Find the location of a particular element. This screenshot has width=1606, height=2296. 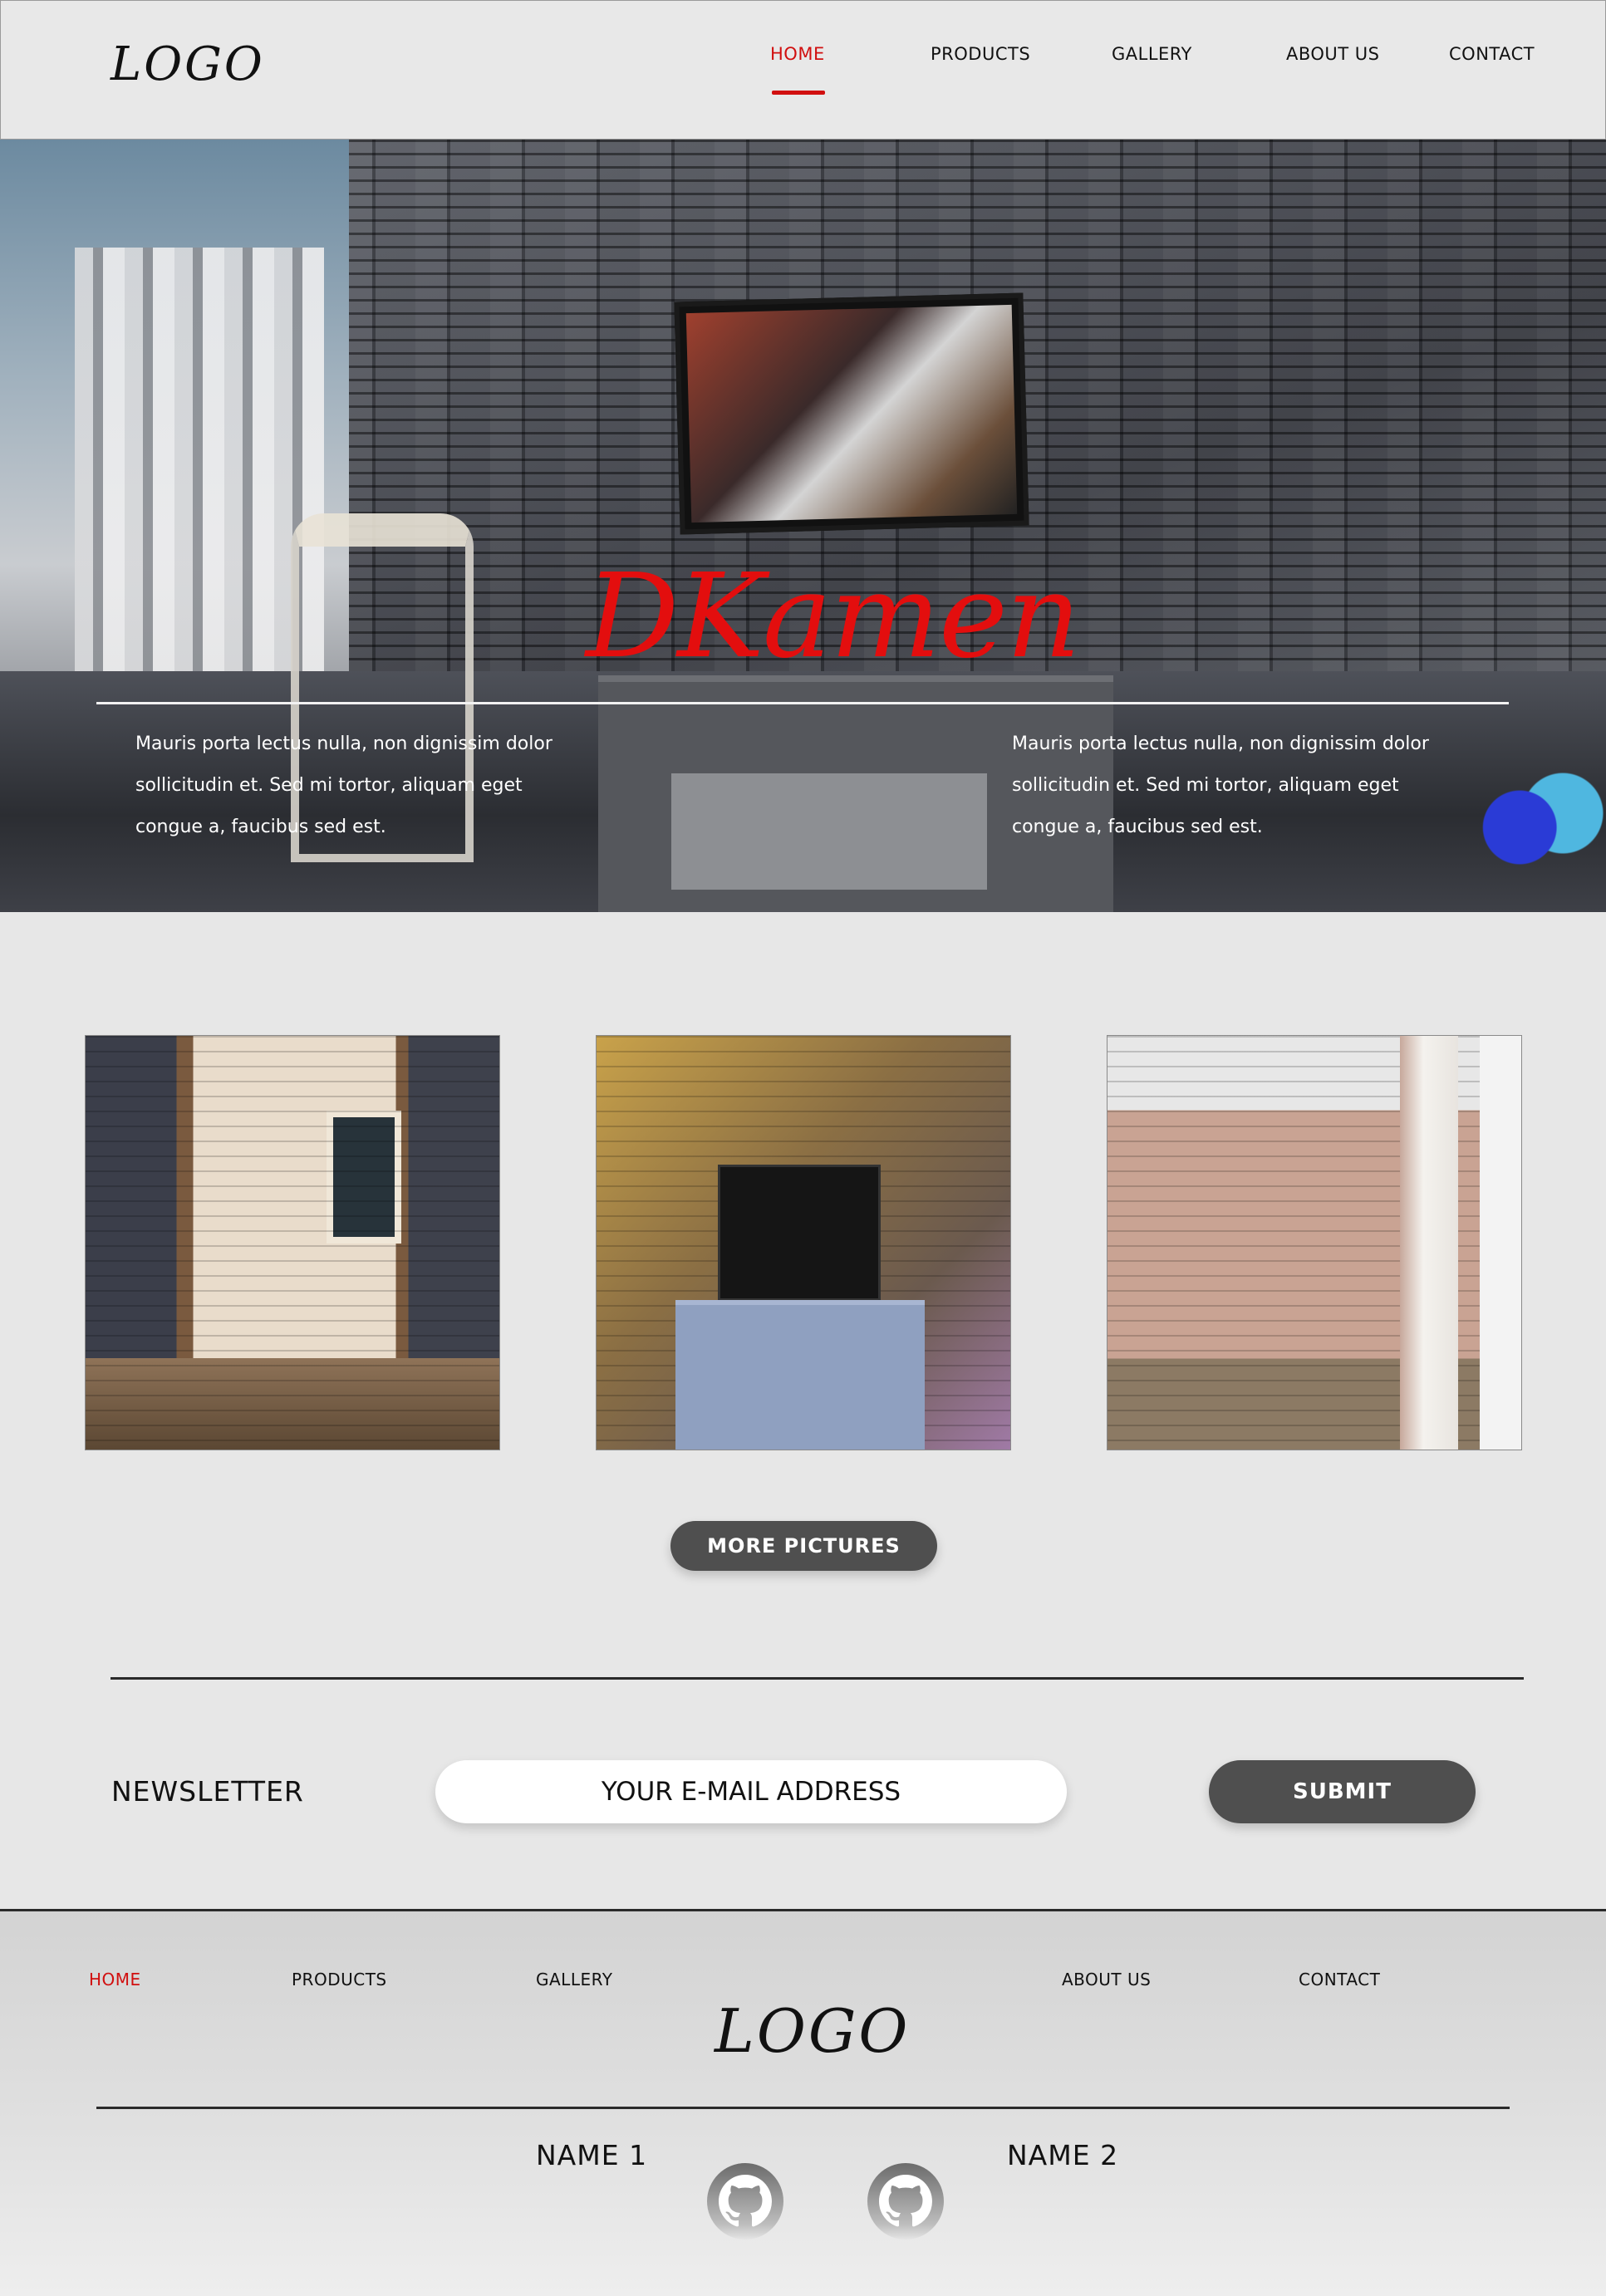

nav-products: PRODUCTS is located at coordinates (980, 54).